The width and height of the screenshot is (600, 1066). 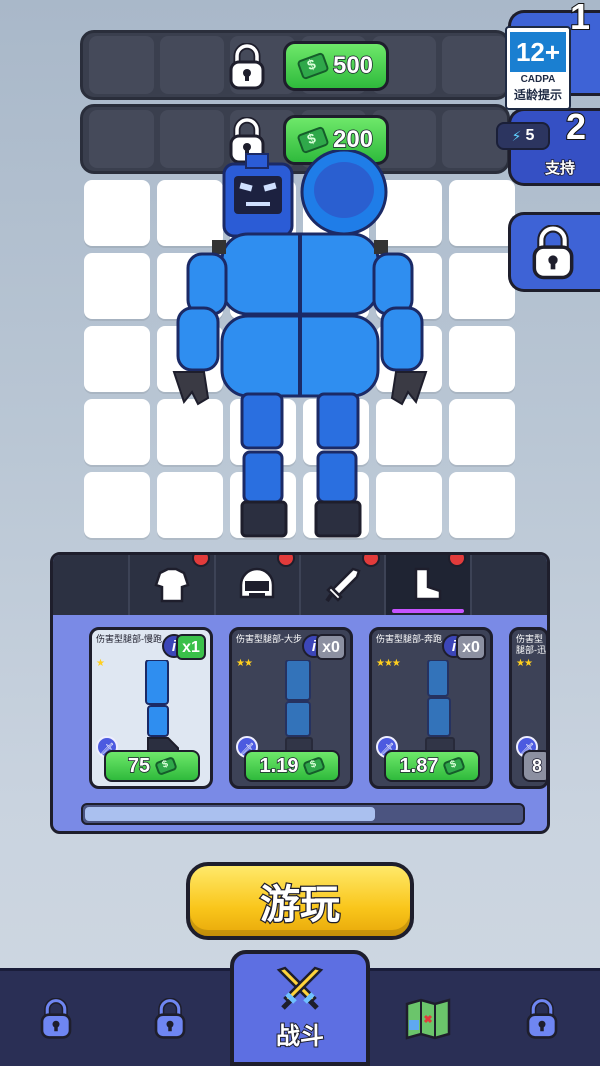 I want to click on item-card-list: 伤害型腿部-慢跑 ★ i x1 🗡 75 伤害型腿部-大步 ★★ i x0, so click(x=318, y=708).